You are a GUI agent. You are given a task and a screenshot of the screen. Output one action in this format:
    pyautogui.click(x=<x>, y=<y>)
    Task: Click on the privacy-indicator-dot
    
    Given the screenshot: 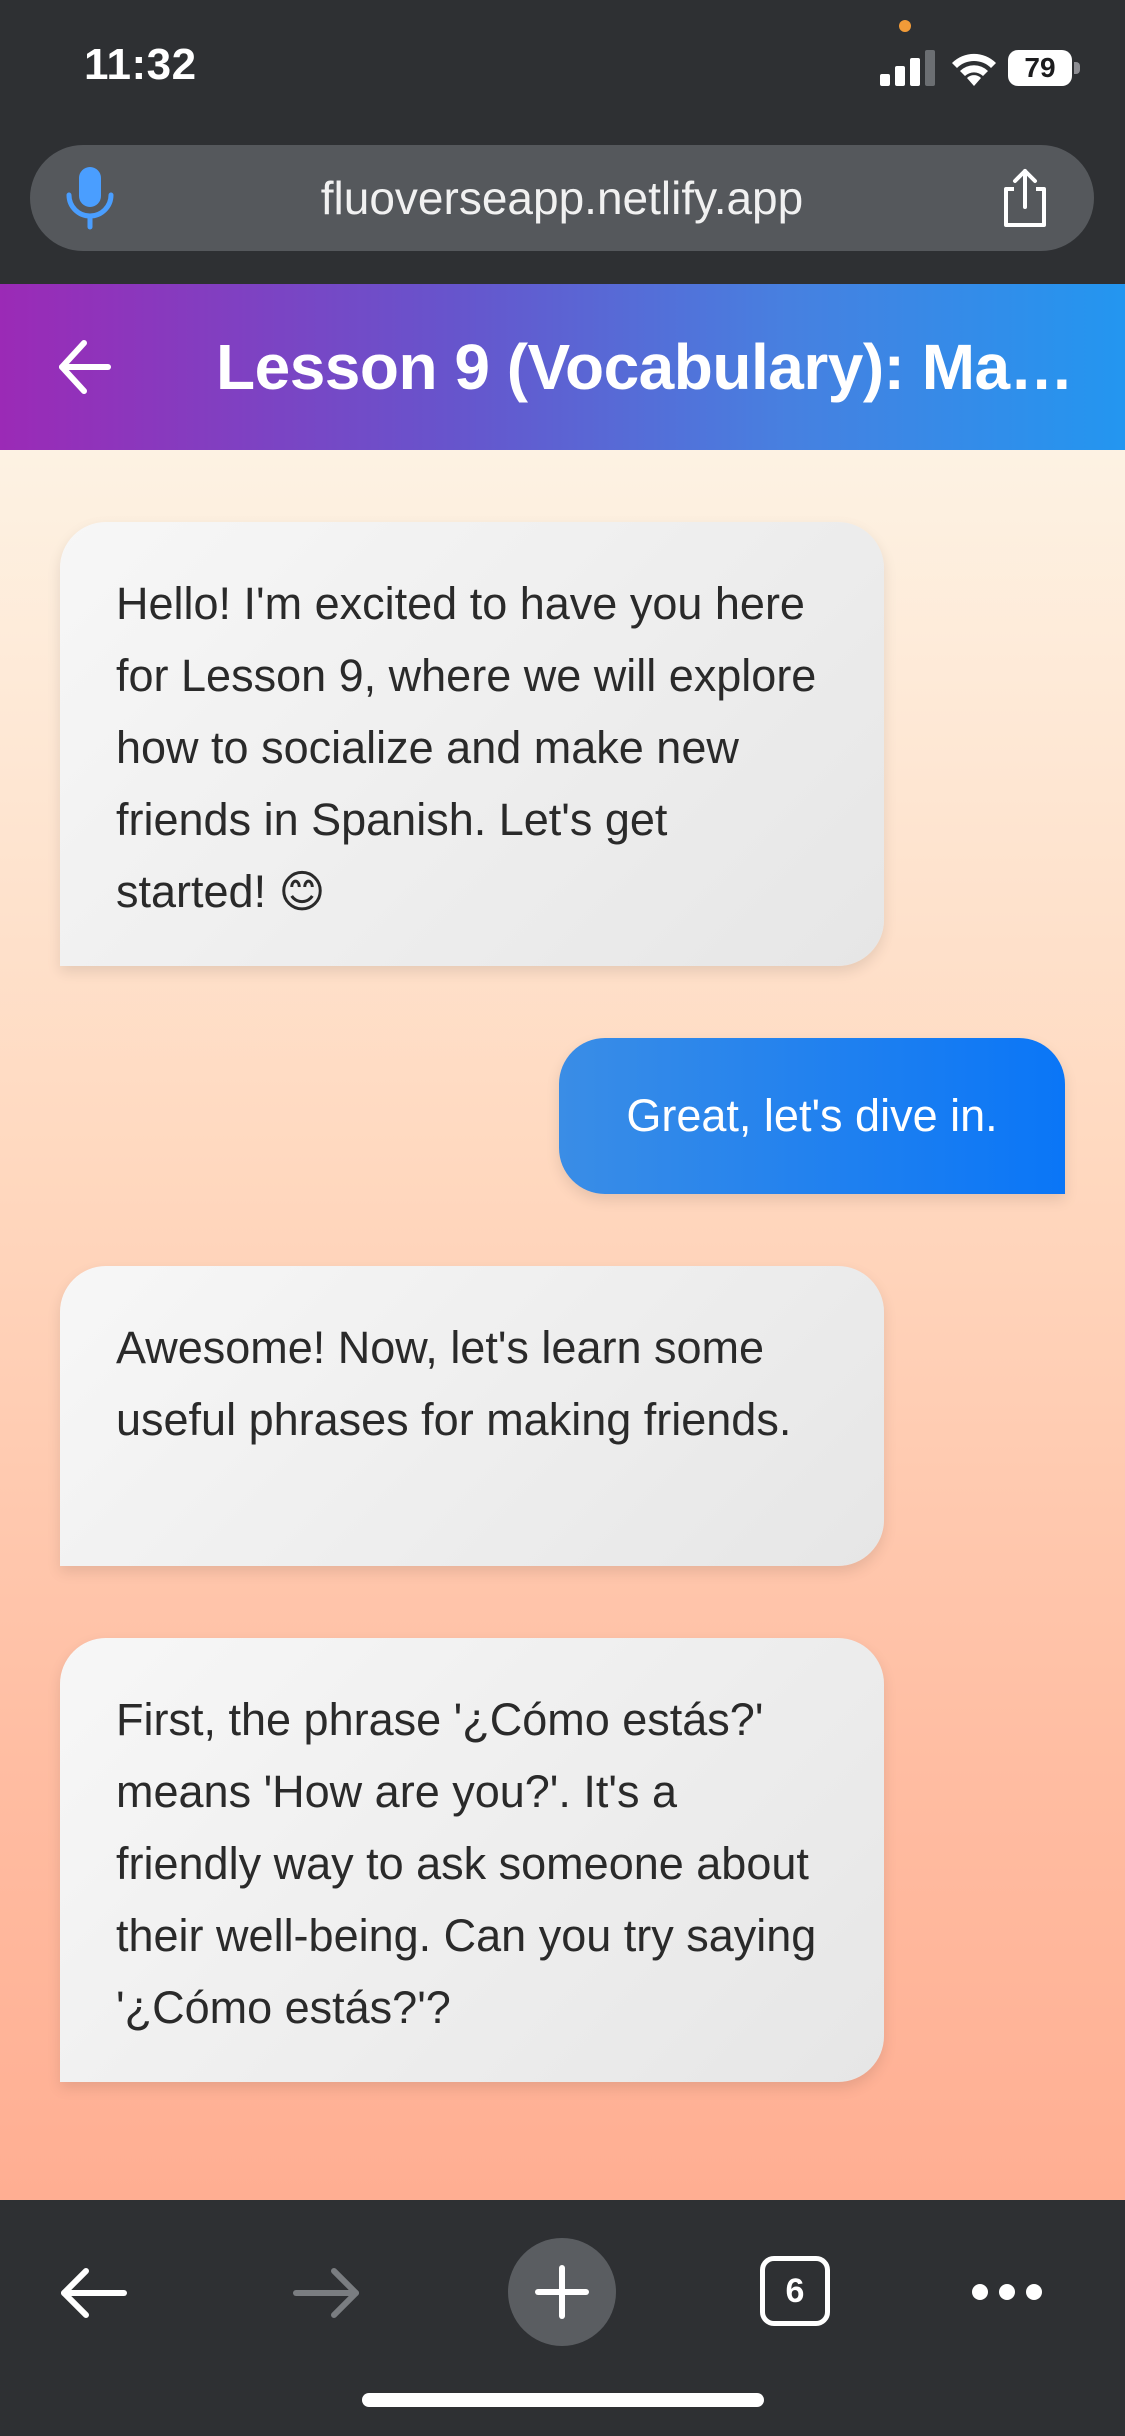 What is the action you would take?
    pyautogui.click(x=905, y=26)
    